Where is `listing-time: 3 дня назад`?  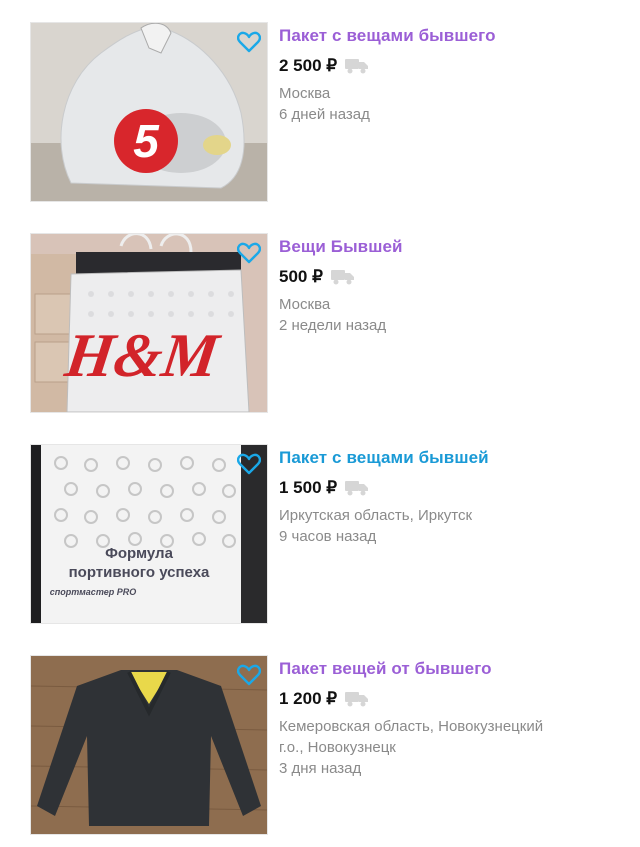 listing-time: 3 дня назад is located at coordinates (320, 768).